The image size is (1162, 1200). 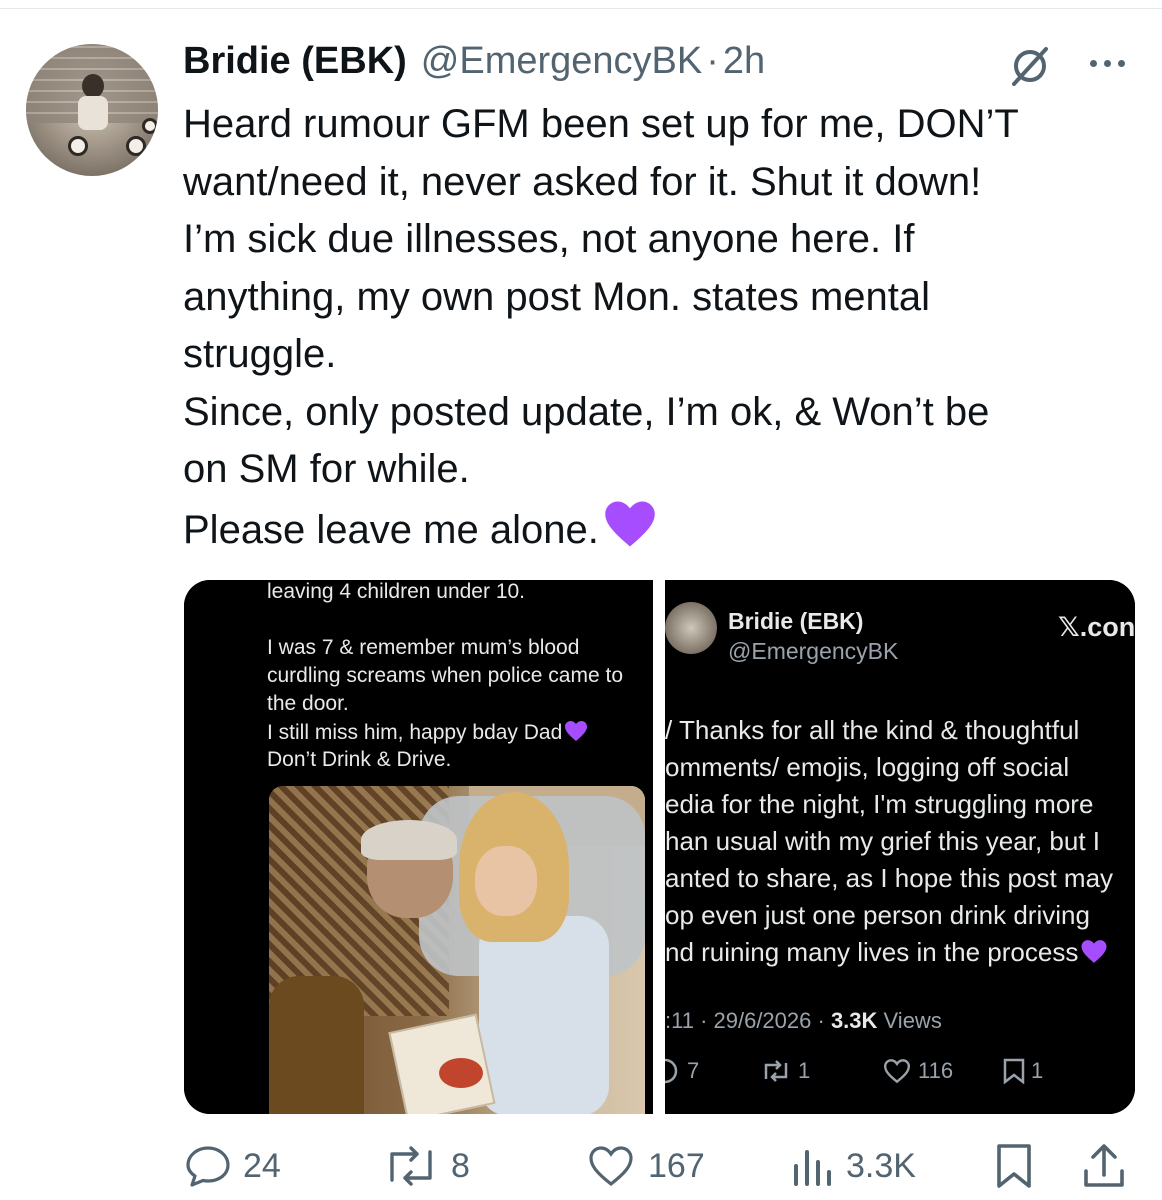 I want to click on embedded-avatar, so click(x=691, y=628).